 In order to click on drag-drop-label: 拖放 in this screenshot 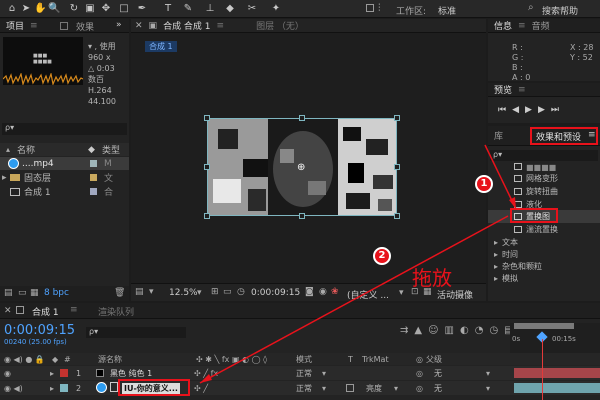, I will do `click(432, 278)`.